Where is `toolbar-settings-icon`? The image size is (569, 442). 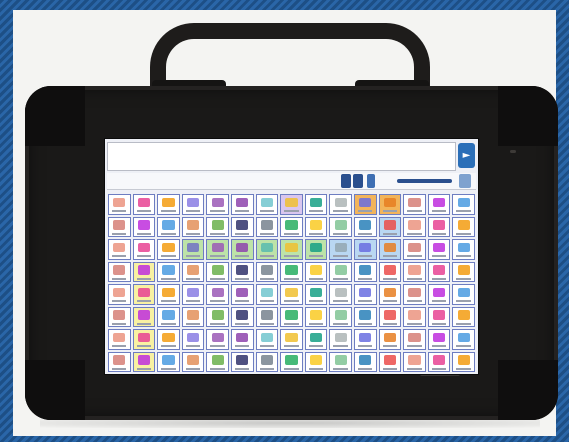 toolbar-settings-icon is located at coordinates (465, 181).